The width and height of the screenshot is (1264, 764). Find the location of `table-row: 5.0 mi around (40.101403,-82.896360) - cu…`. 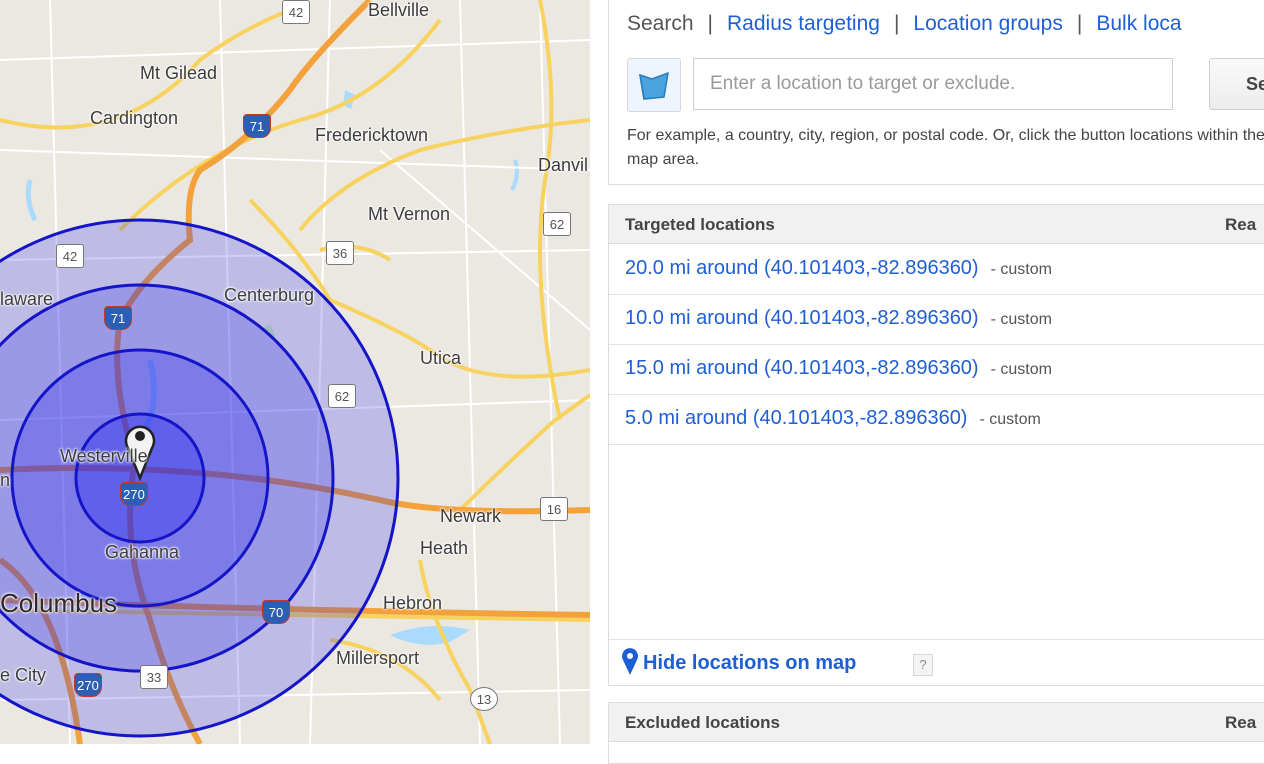

table-row: 5.0 mi around (40.101403,-82.896360) - cu… is located at coordinates (936, 419).